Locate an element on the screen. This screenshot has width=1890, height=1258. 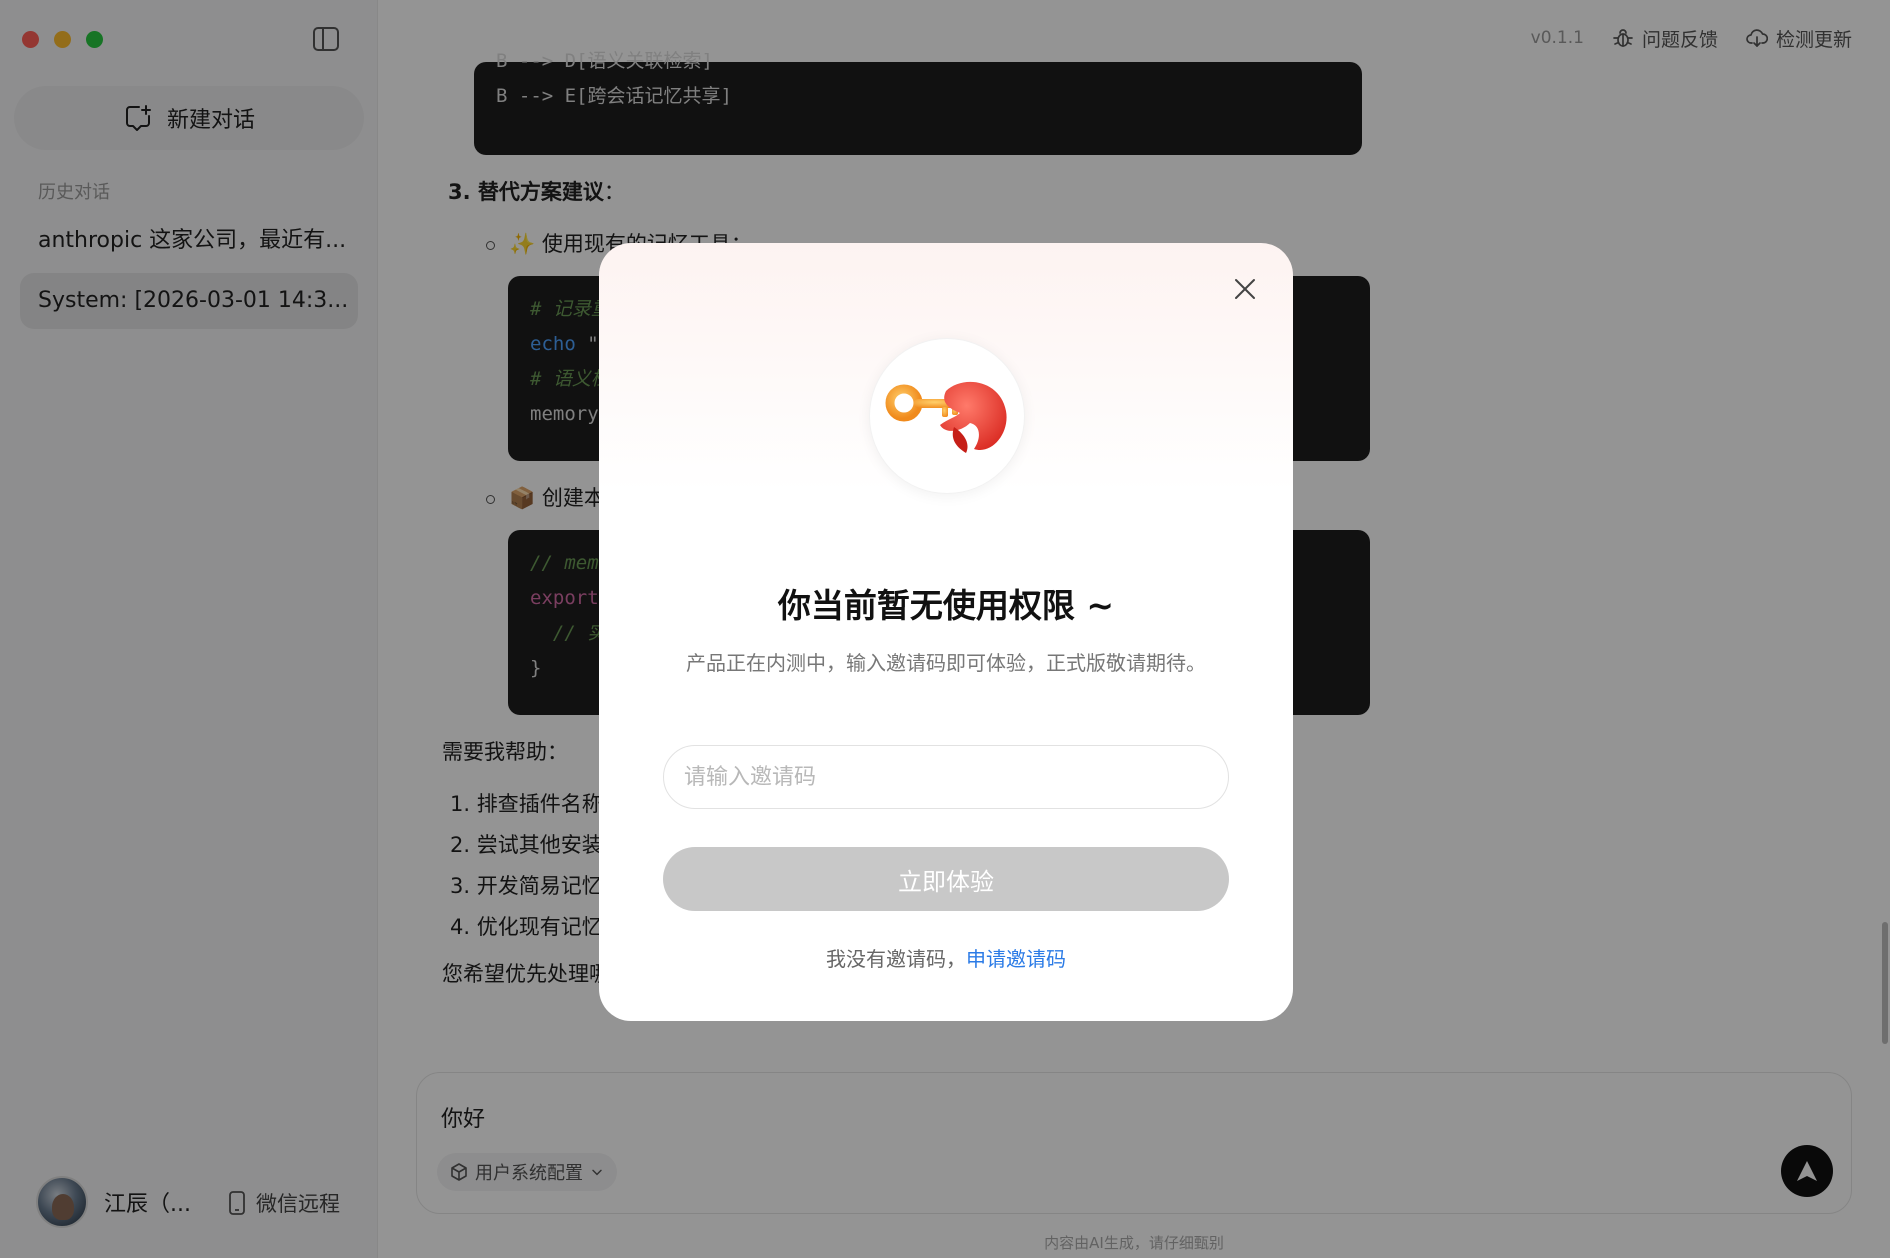
modal-description: 产品正在内测中，输入邀请码即可体验，正式版敬请期待。 is located at coordinates (946, 663).